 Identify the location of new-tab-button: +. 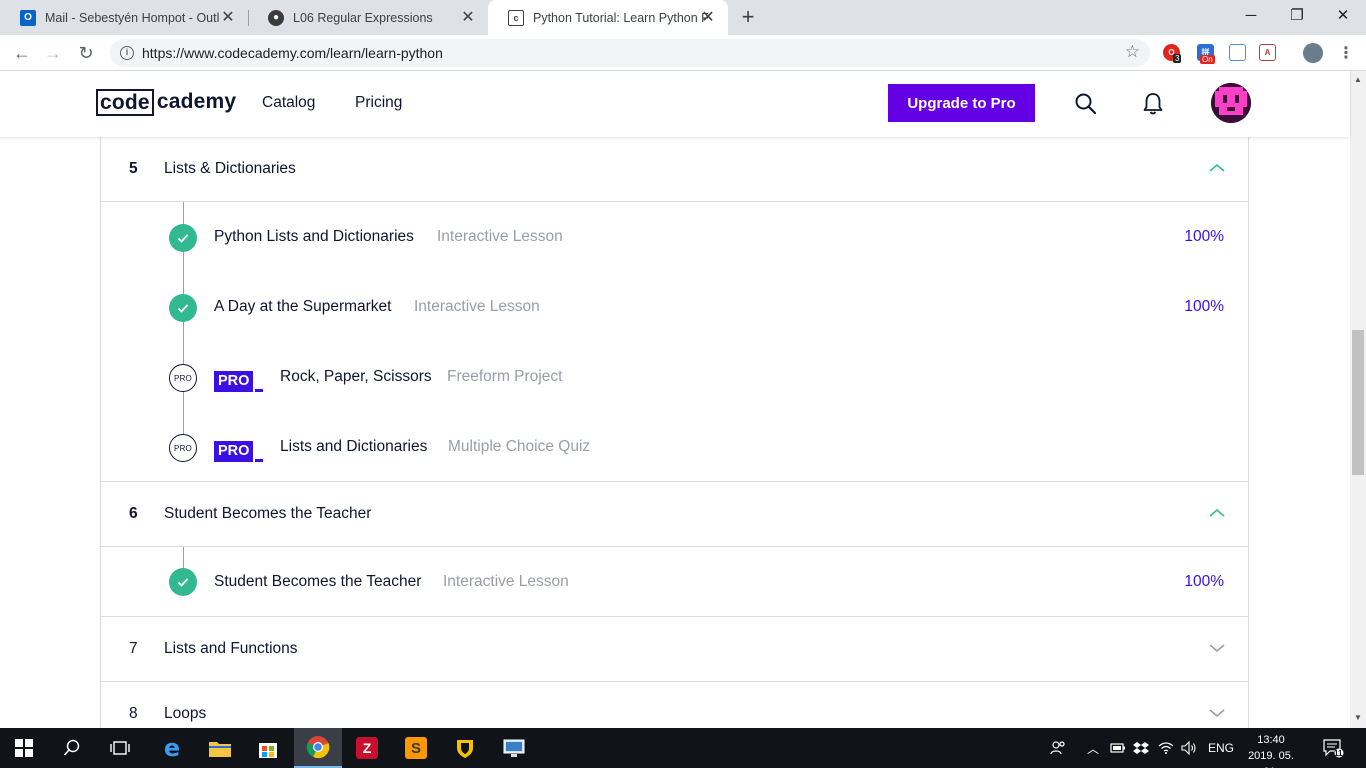
(748, 16).